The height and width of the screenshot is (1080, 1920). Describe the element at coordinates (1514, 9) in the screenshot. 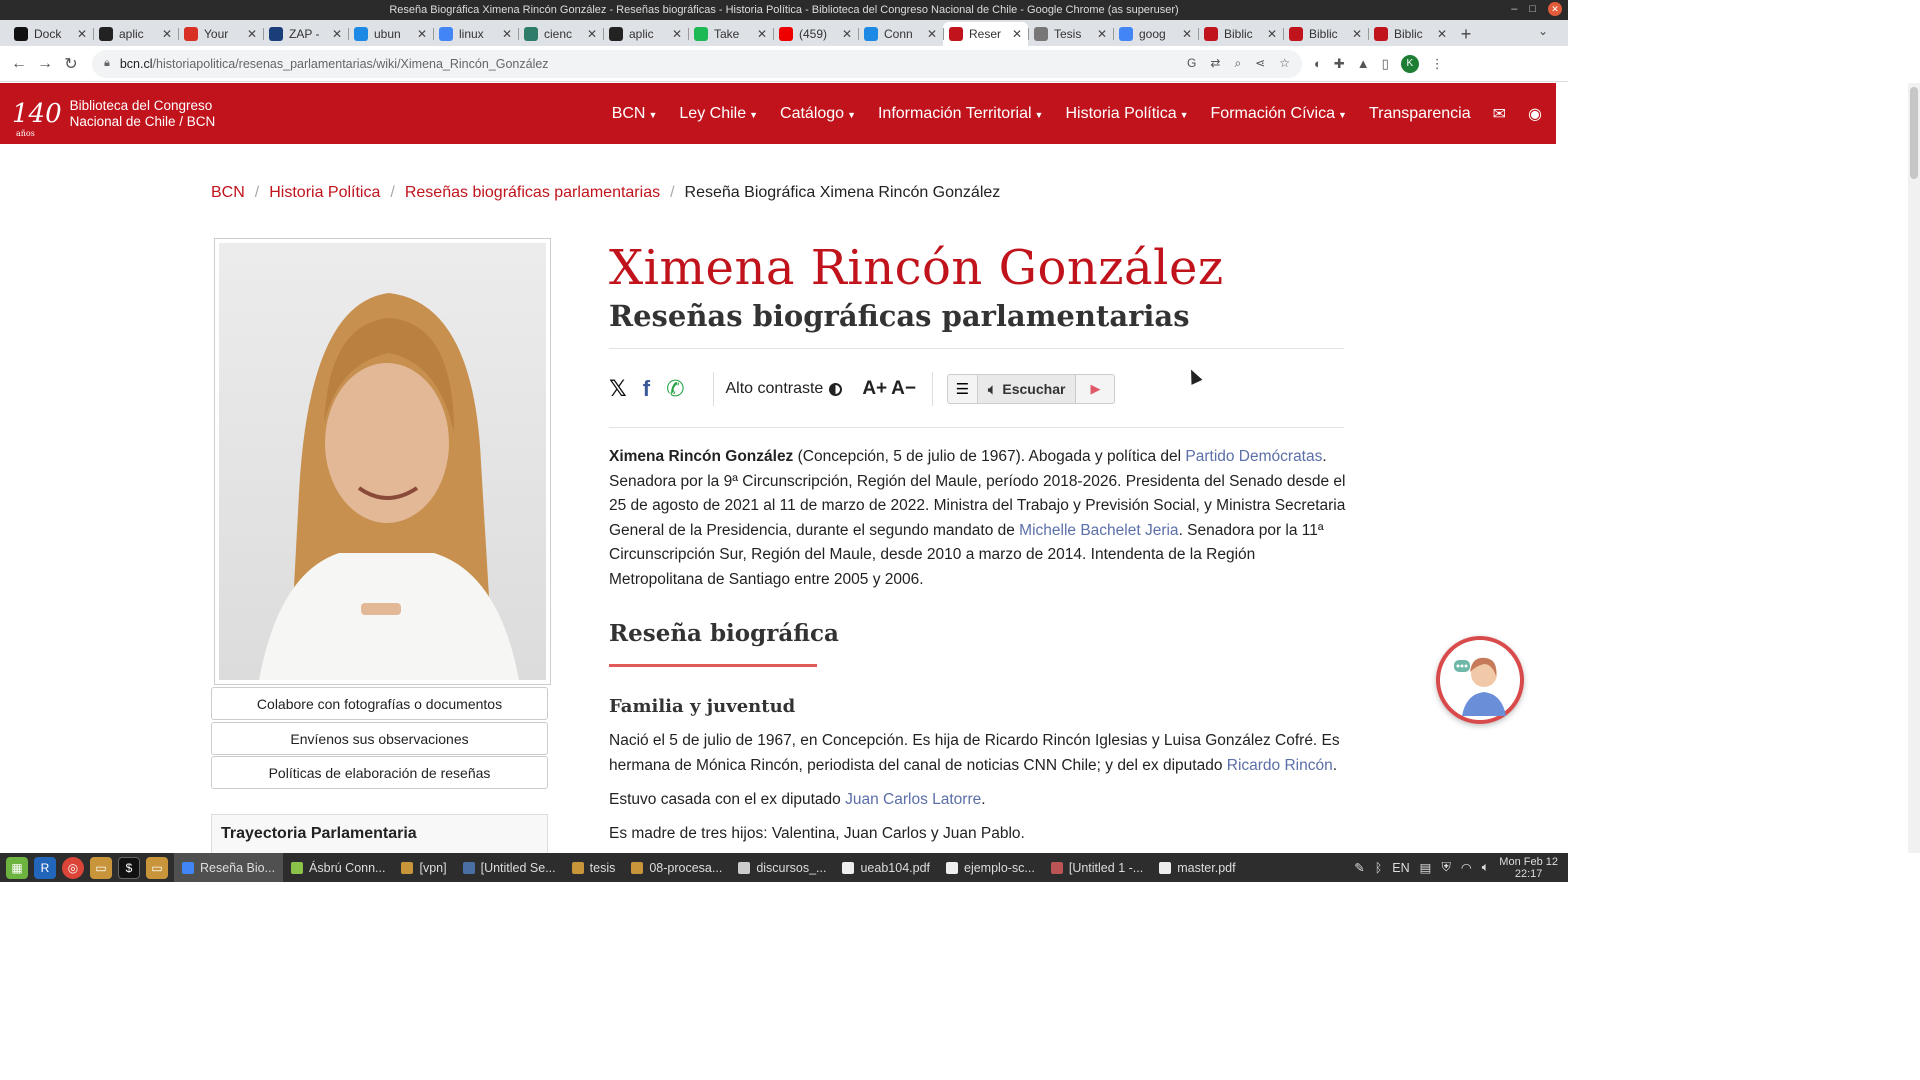

I see `minimize-icon: –` at that location.